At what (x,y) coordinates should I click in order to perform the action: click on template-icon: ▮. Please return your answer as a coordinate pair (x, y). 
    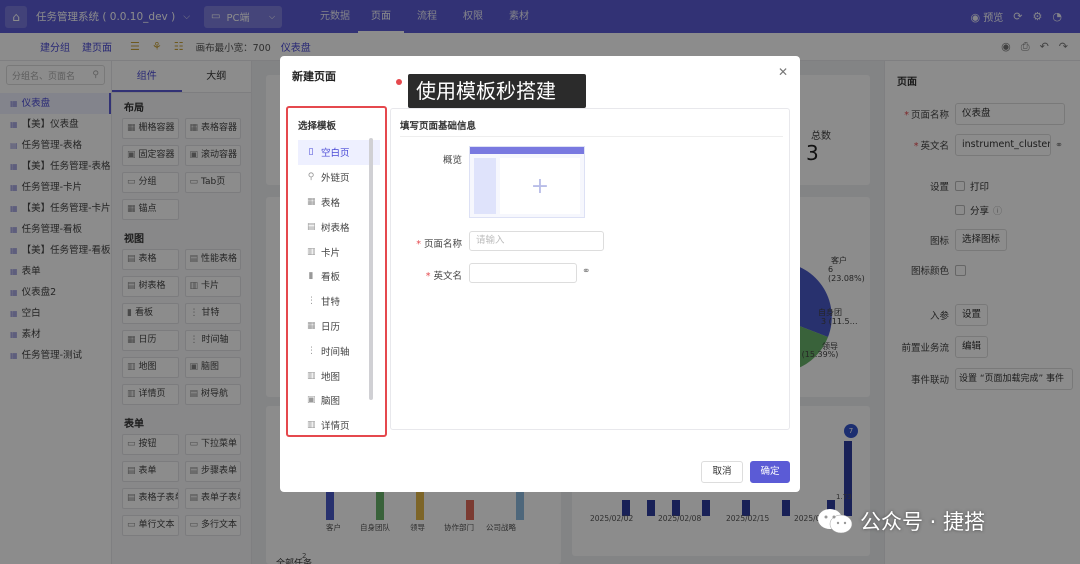
    Looking at the image, I should click on (311, 276).